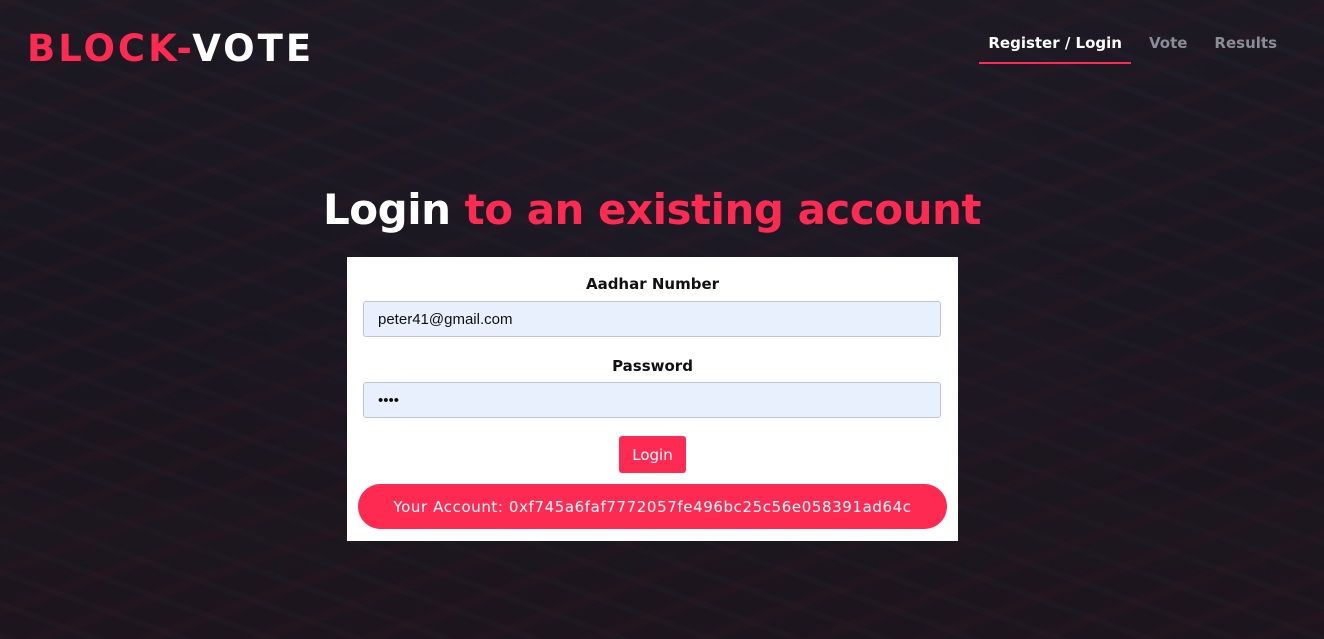  Describe the element at coordinates (652, 366) in the screenshot. I see `password-label: Password` at that location.